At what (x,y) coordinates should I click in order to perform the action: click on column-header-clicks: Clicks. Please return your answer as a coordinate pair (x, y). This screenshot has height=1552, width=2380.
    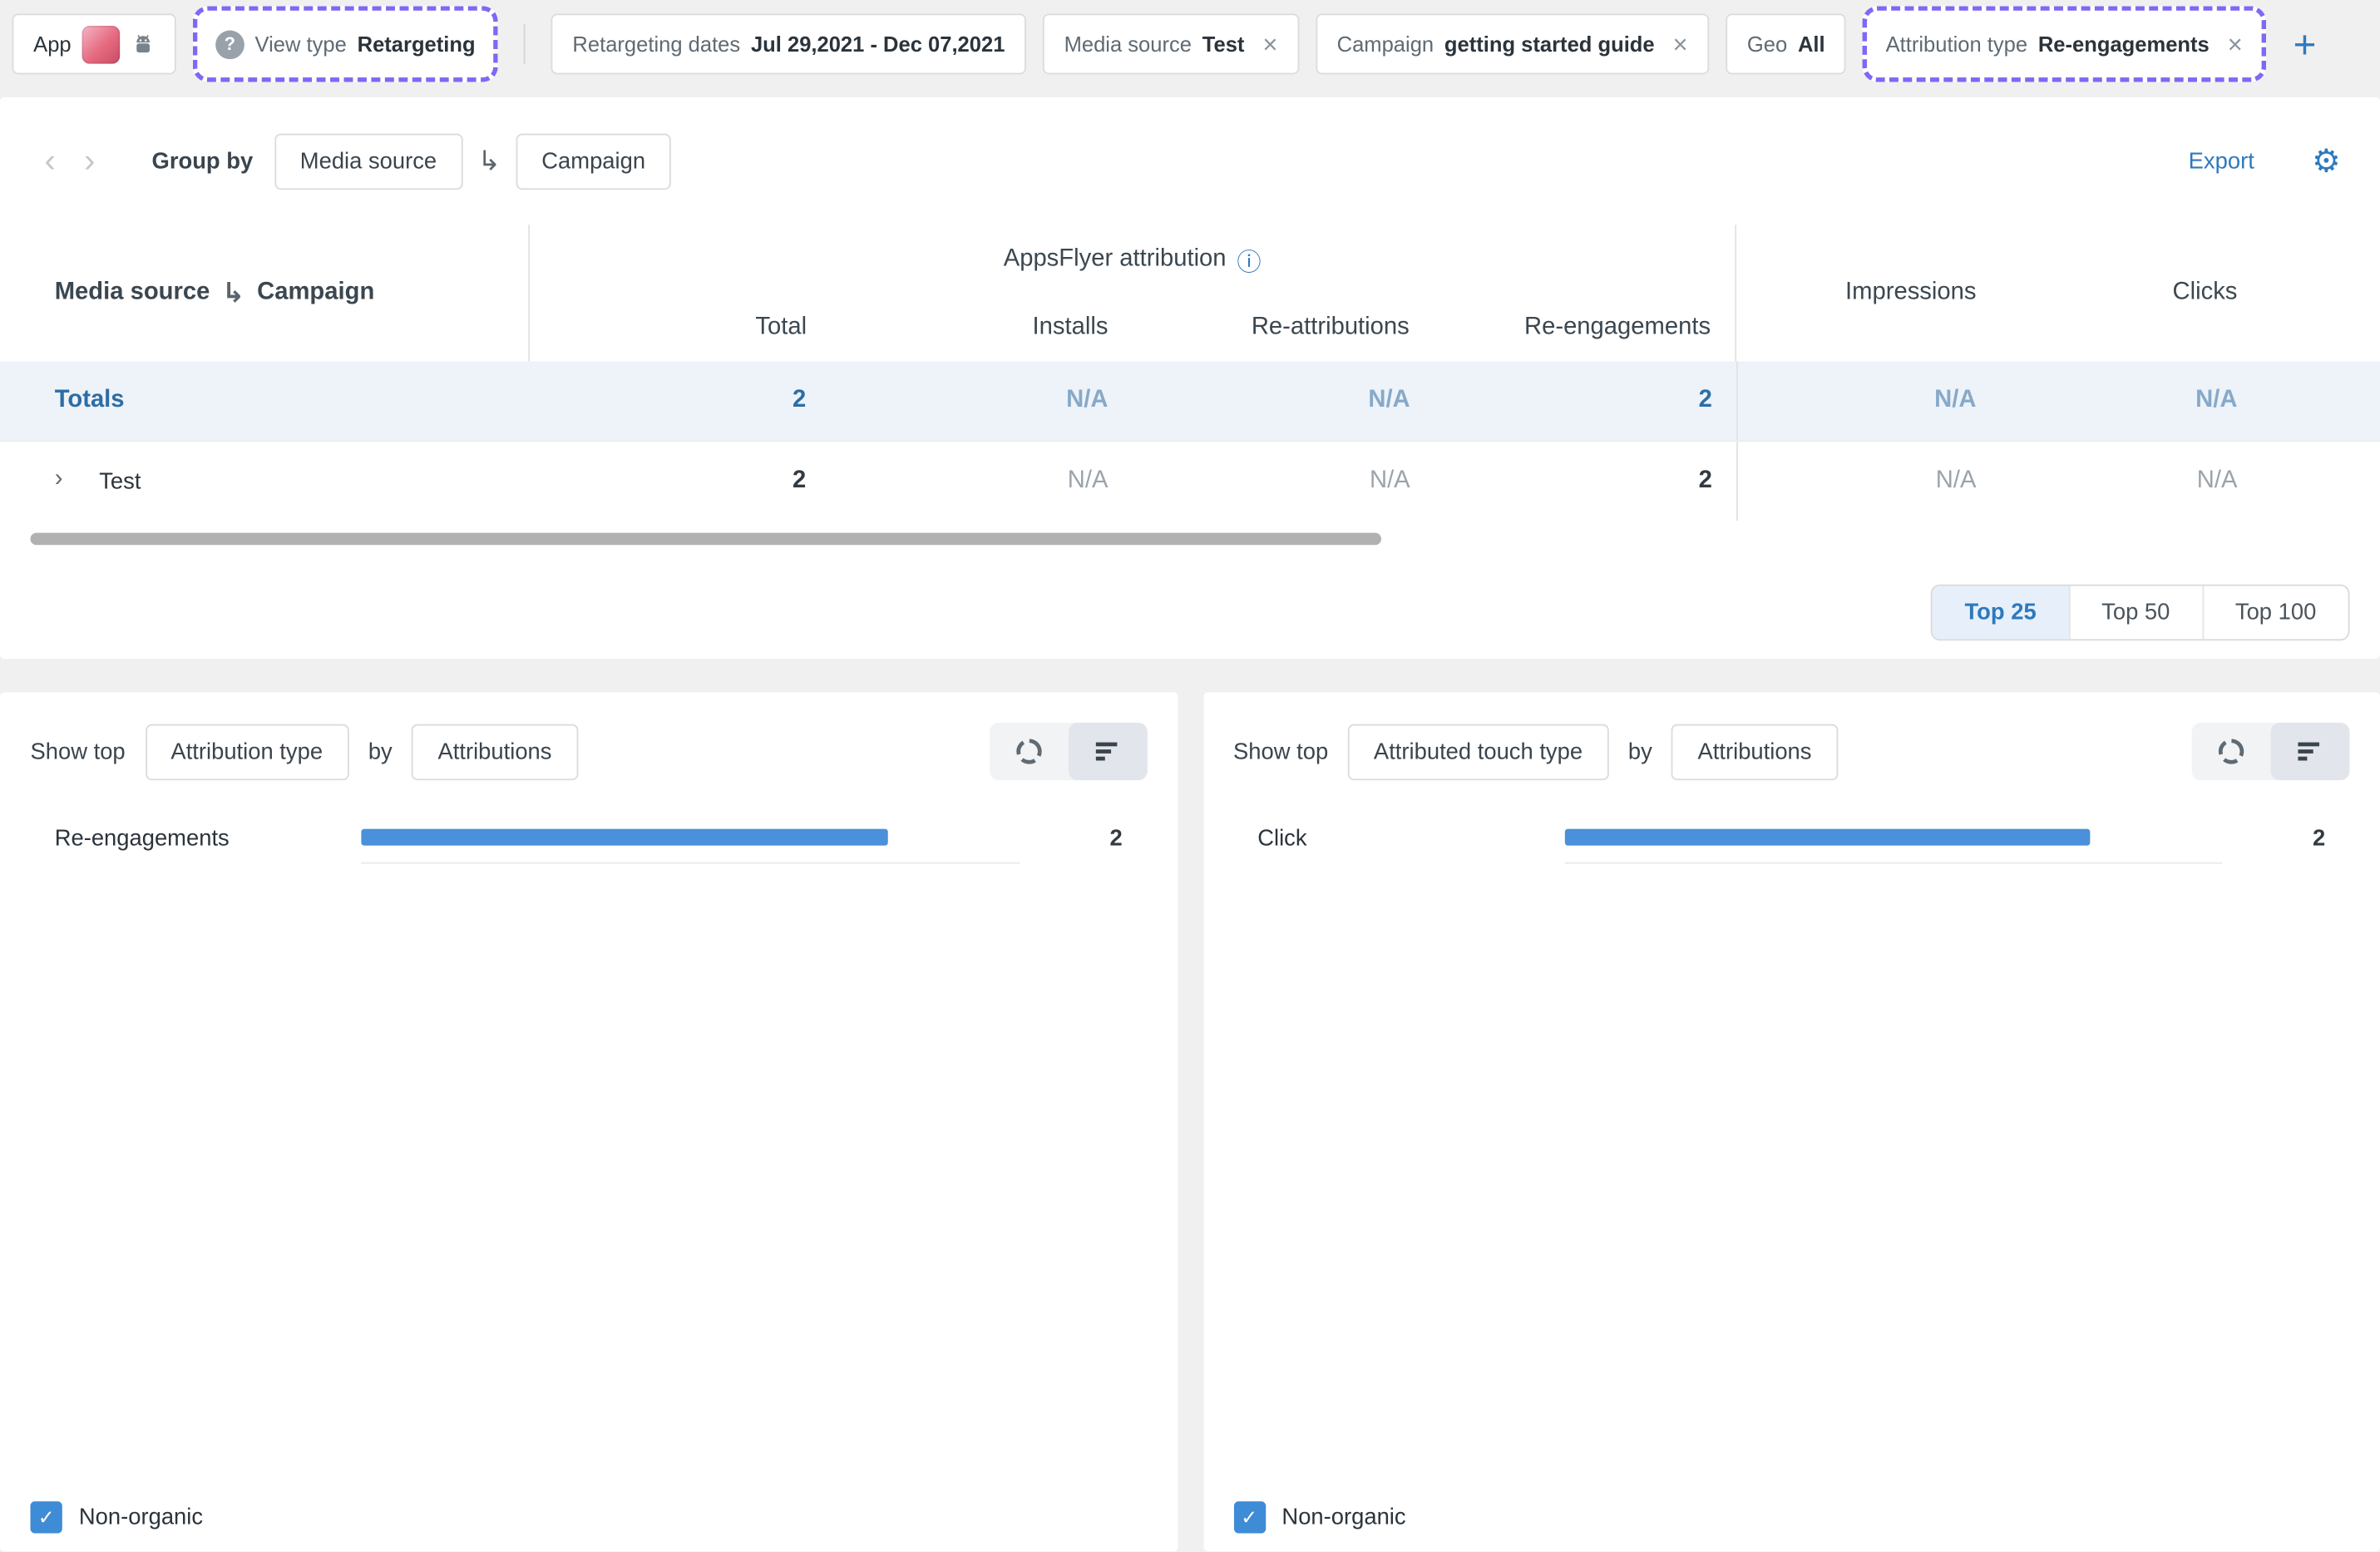
    Looking at the image, I should click on (2205, 292).